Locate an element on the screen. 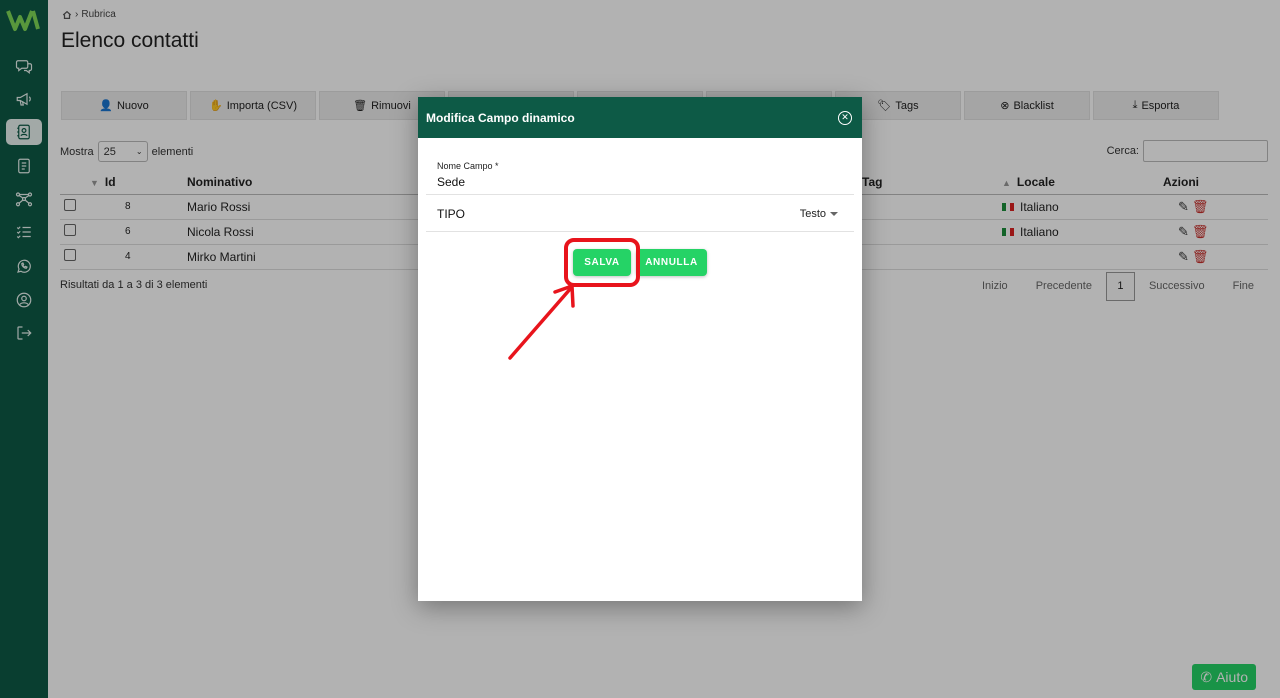 Image resolution: width=1280 pixels, height=698 pixels. caret-down-icon is located at coordinates (834, 213).